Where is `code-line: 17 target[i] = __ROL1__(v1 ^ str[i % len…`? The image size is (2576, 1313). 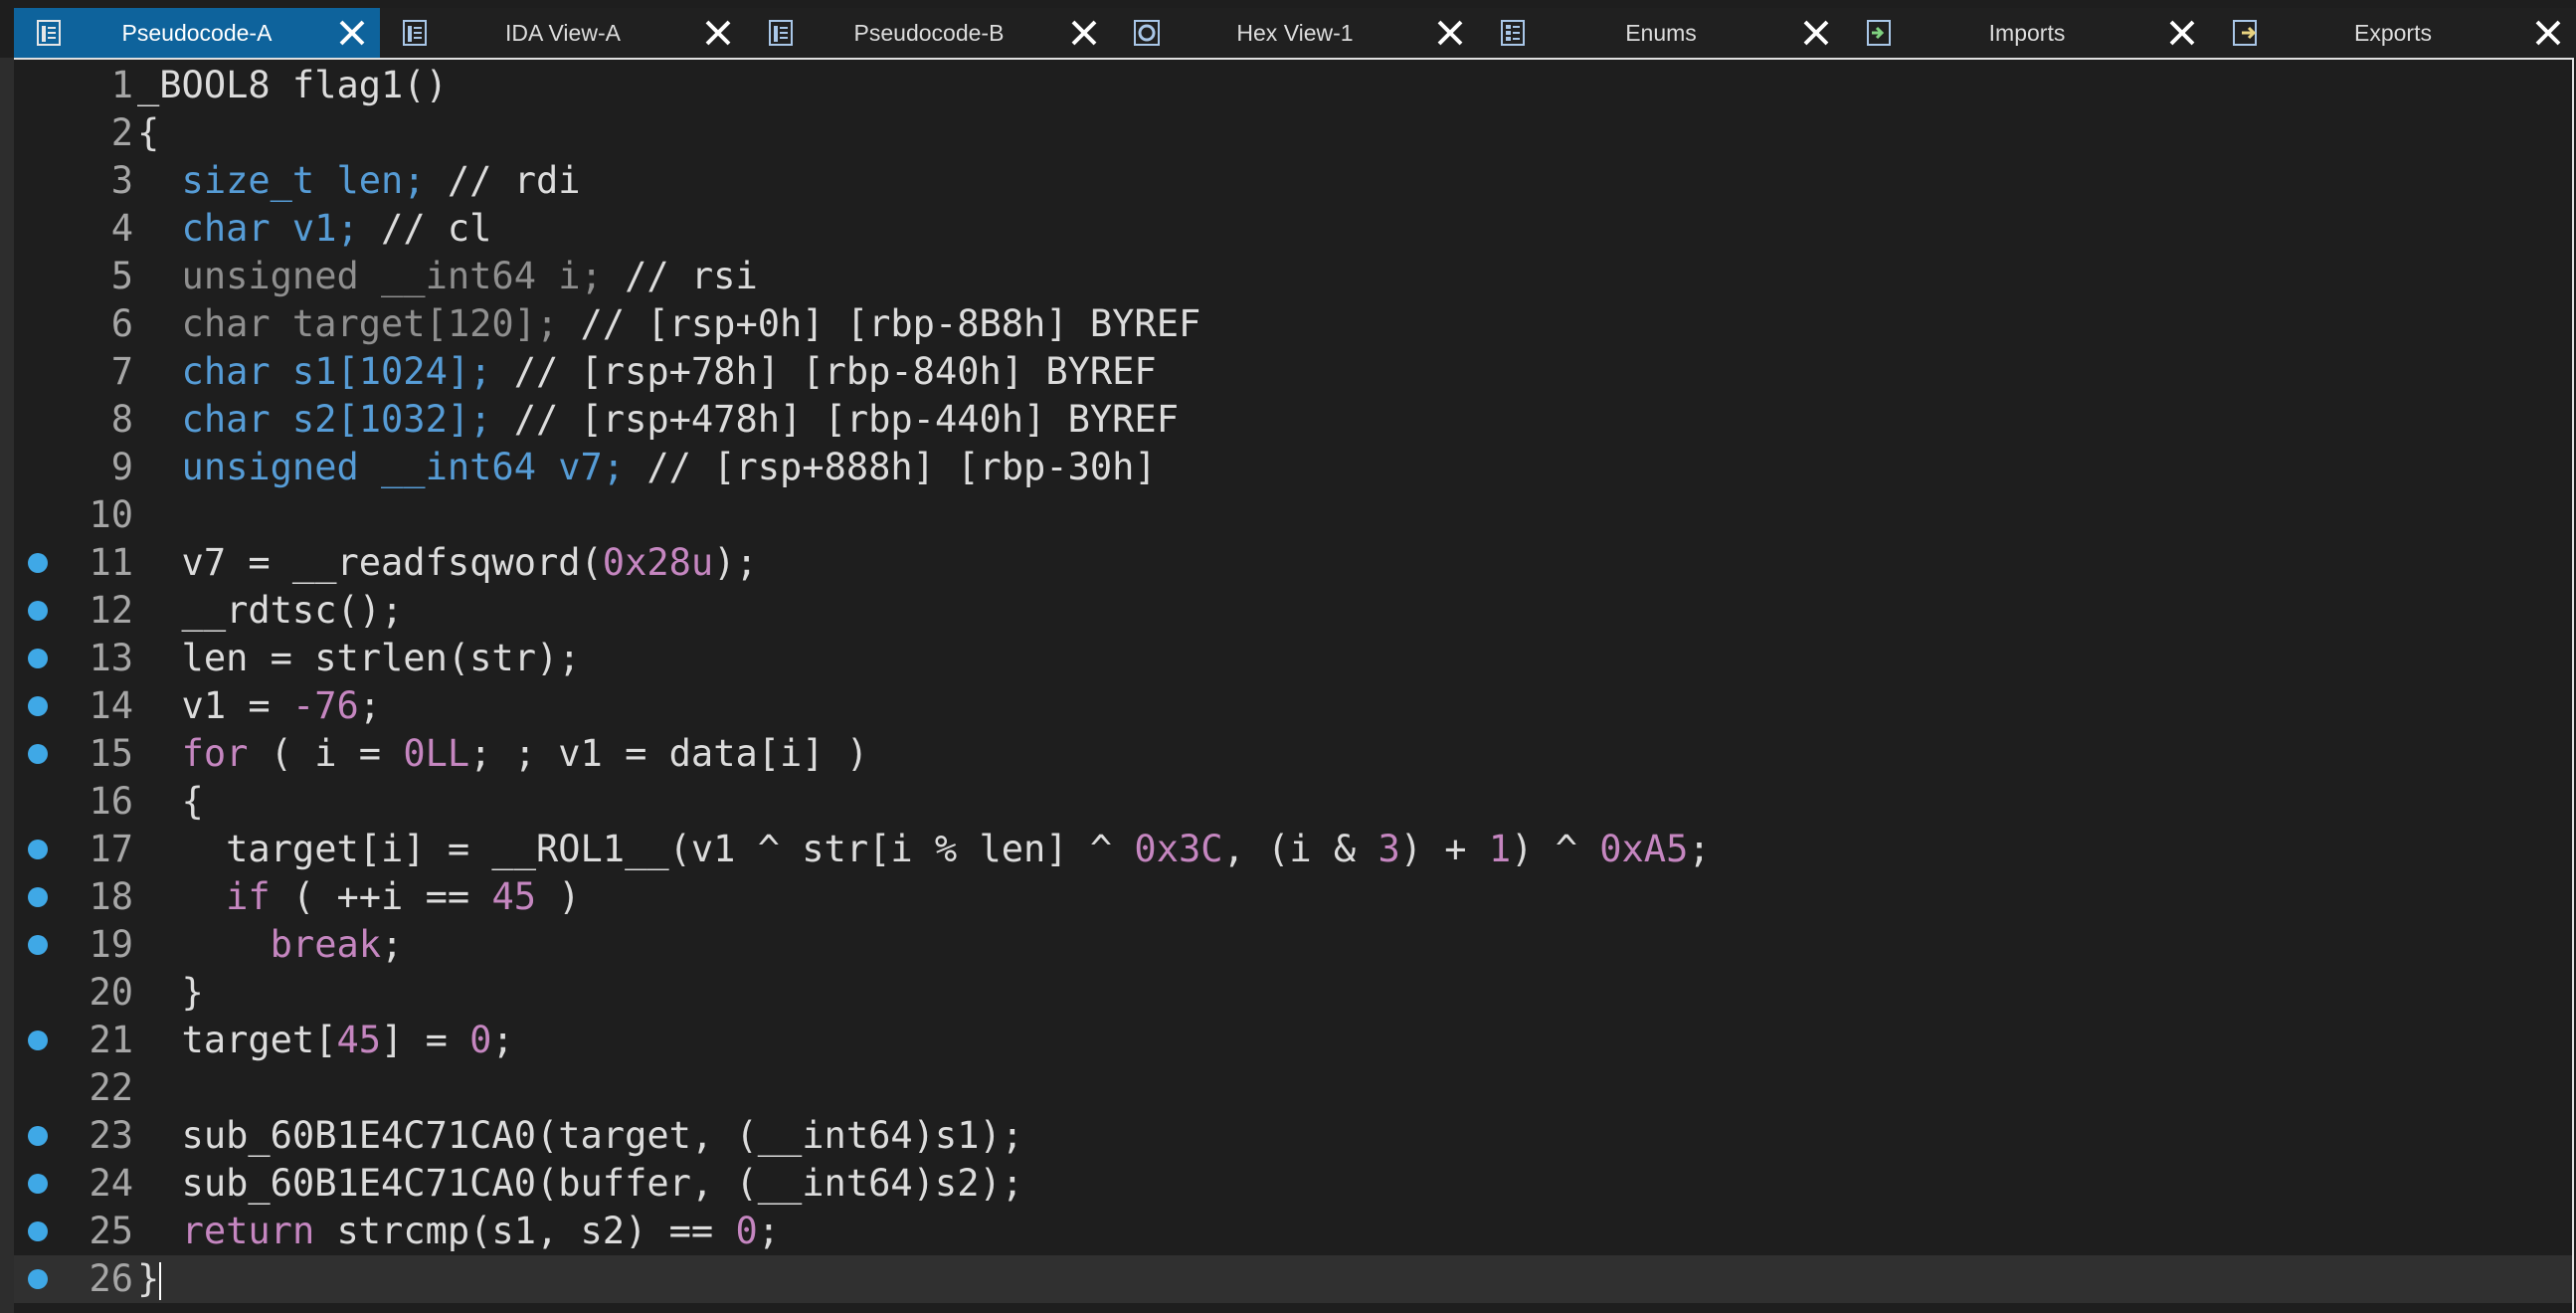
code-line: 17 target[i] = __ROL1__(v1 ^ str[i % len… is located at coordinates (1293, 849).